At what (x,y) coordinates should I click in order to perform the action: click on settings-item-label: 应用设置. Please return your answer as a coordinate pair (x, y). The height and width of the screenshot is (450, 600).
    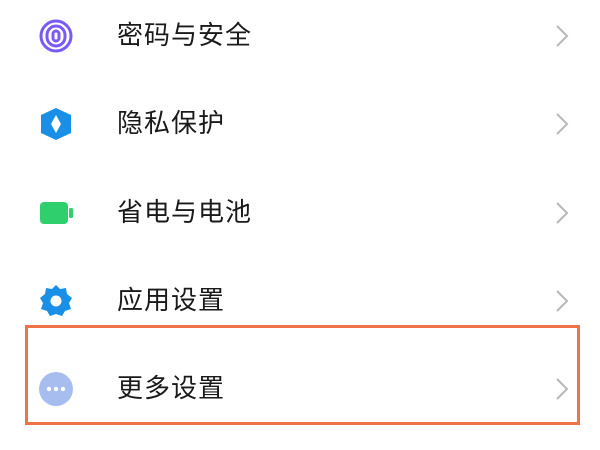
    Looking at the image, I should click on (171, 301).